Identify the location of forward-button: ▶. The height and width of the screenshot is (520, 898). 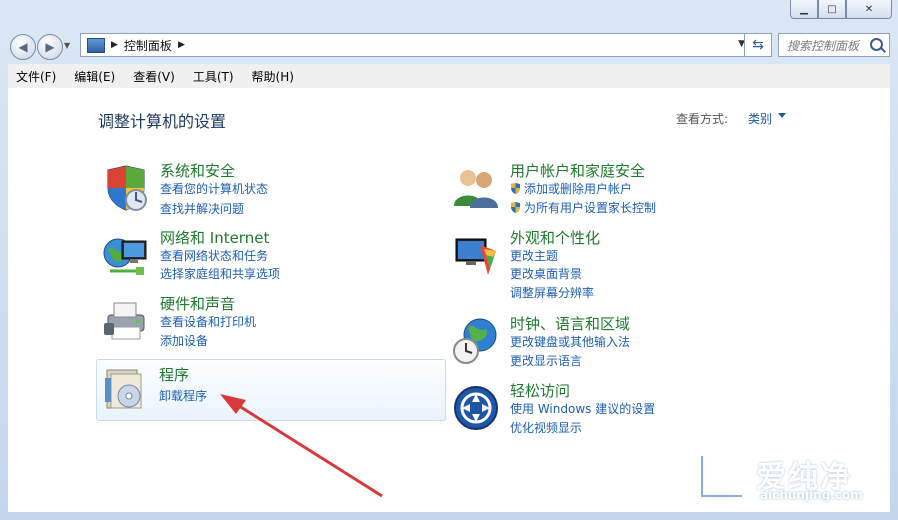
(50, 47).